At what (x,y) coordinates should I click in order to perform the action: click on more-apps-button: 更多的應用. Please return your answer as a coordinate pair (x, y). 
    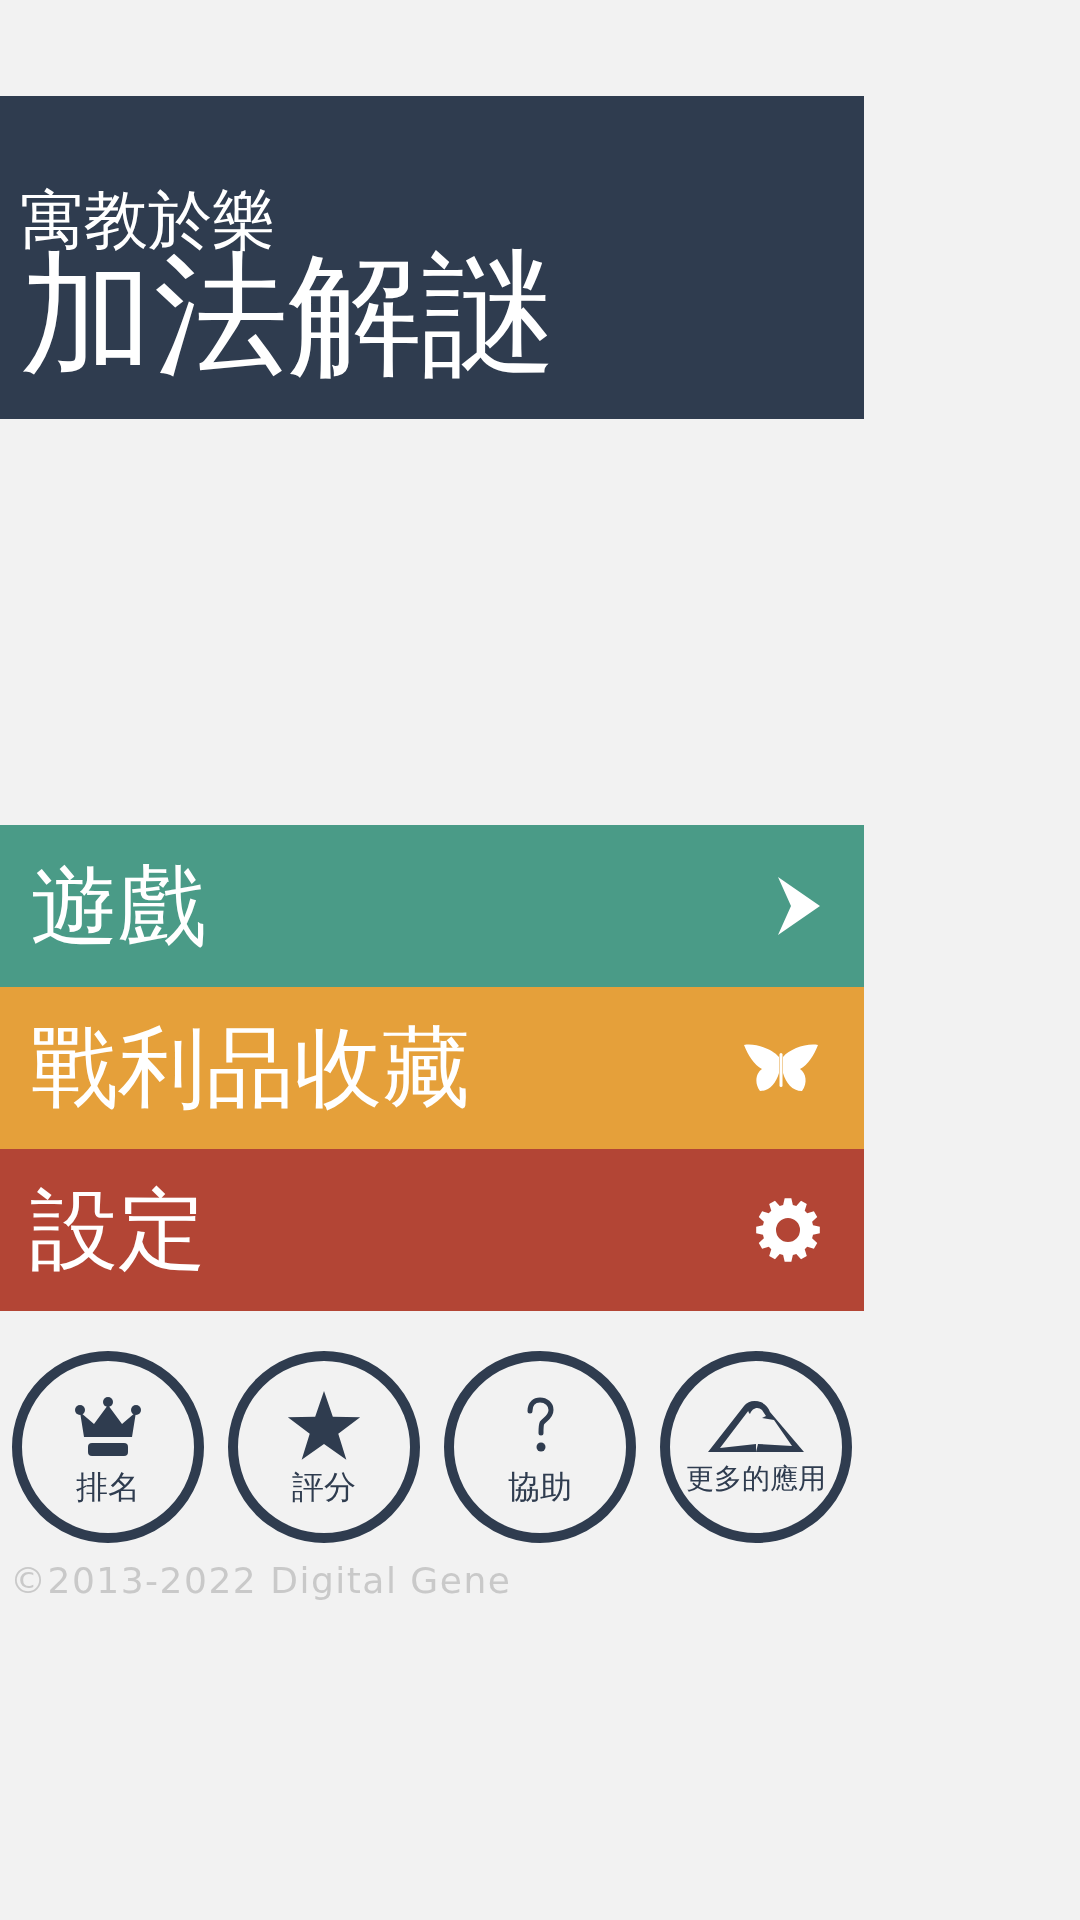
    Looking at the image, I should click on (756, 1447).